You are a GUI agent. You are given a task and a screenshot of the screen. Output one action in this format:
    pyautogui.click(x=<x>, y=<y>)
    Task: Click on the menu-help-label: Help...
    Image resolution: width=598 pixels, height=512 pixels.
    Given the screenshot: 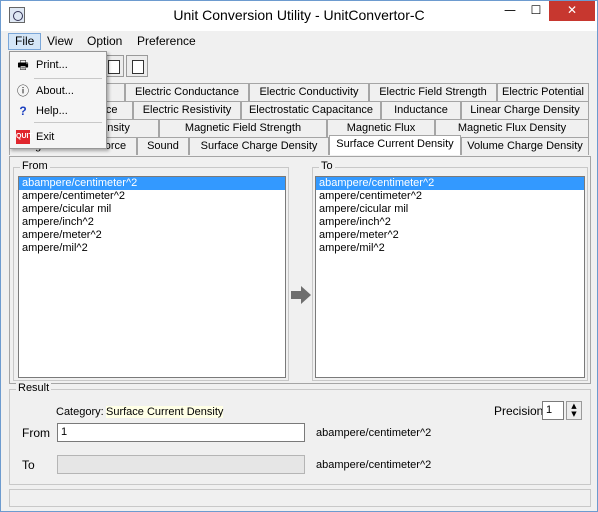 What is the action you would take?
    pyautogui.click(x=52, y=111)
    